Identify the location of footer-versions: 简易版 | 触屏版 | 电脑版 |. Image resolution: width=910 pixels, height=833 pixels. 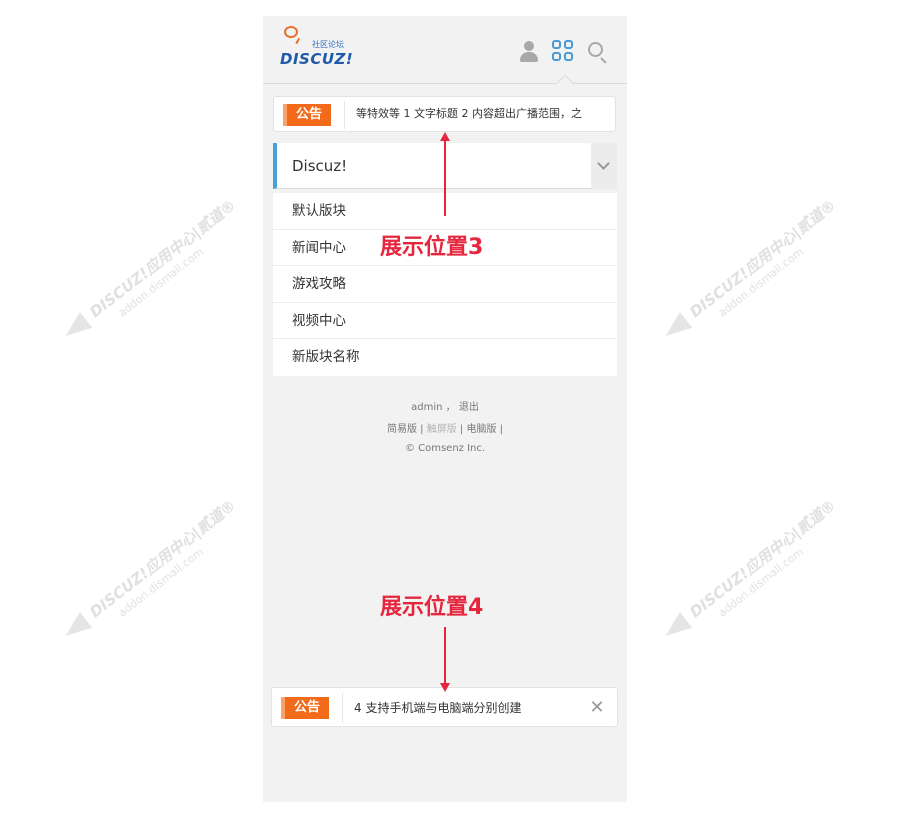
(445, 427).